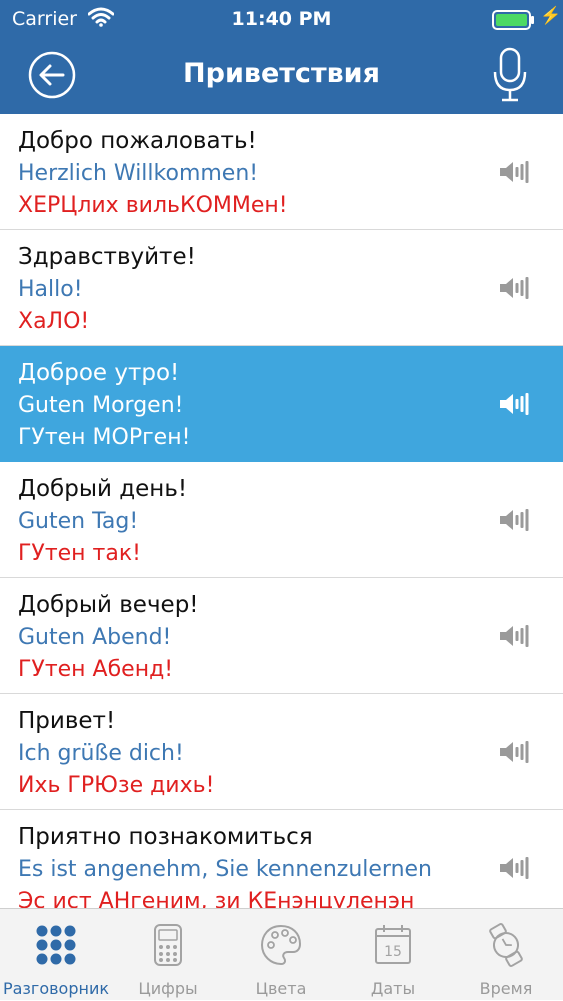  I want to click on microphone-icon, so click(510, 75).